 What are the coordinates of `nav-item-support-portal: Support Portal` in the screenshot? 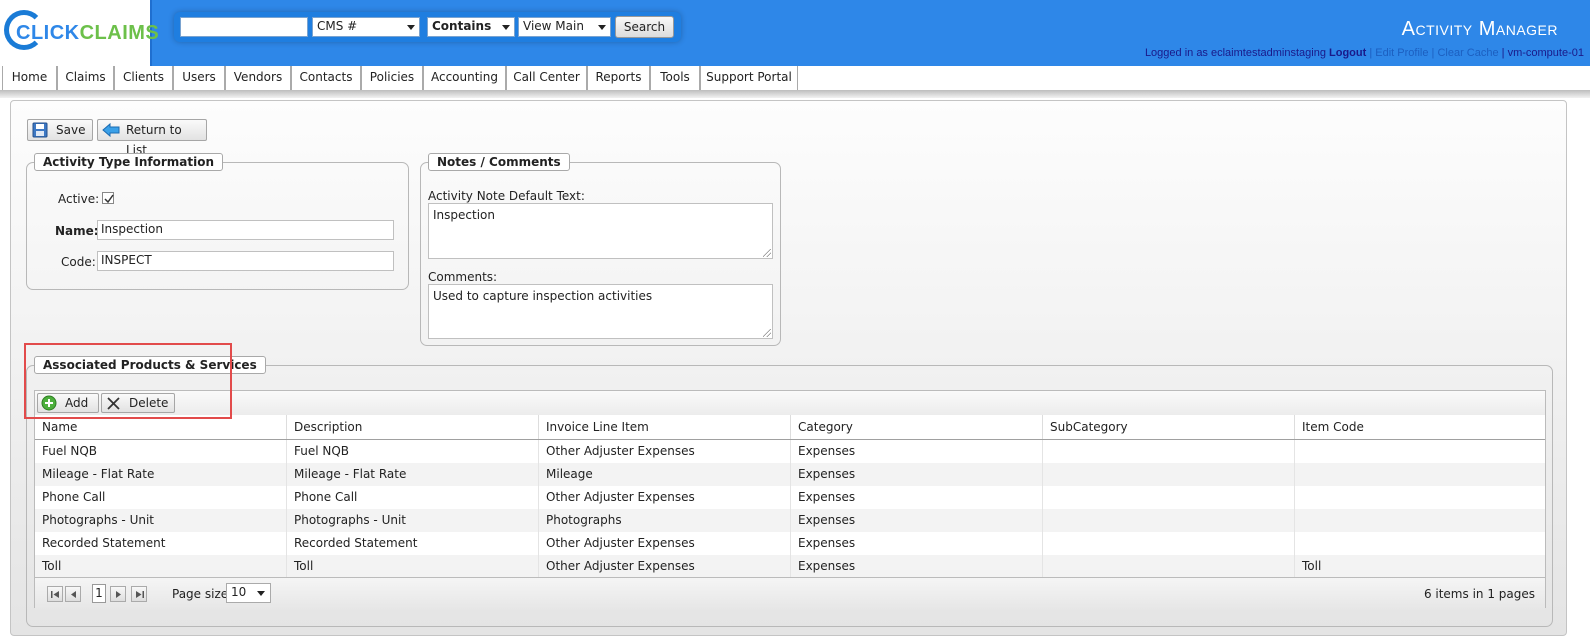 It's located at (749, 78).